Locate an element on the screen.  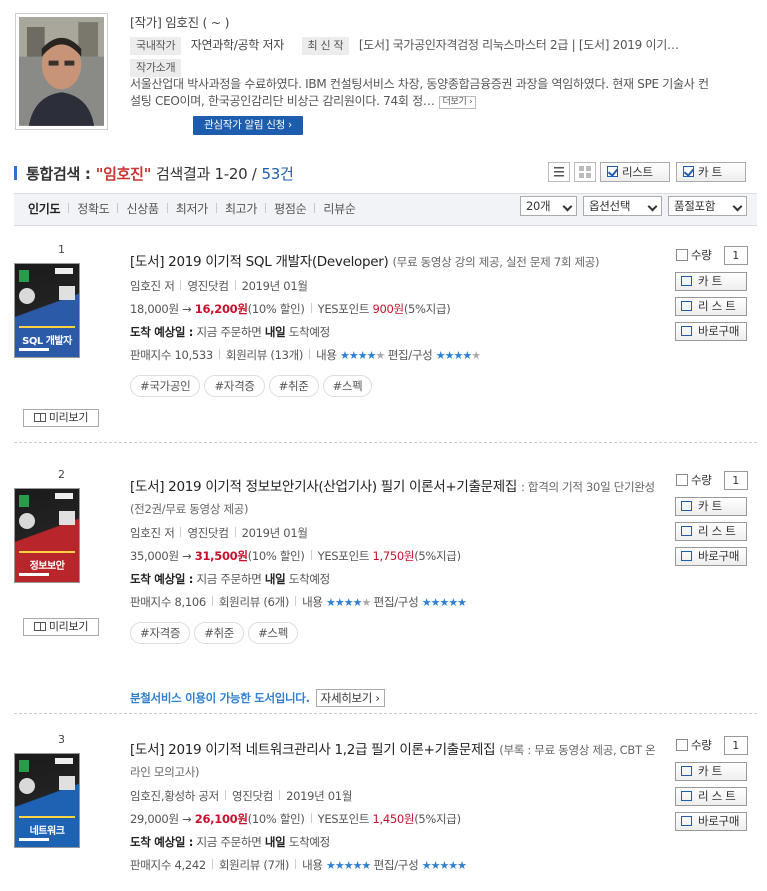
sort-popularity: 인기도 is located at coordinates (44, 208).